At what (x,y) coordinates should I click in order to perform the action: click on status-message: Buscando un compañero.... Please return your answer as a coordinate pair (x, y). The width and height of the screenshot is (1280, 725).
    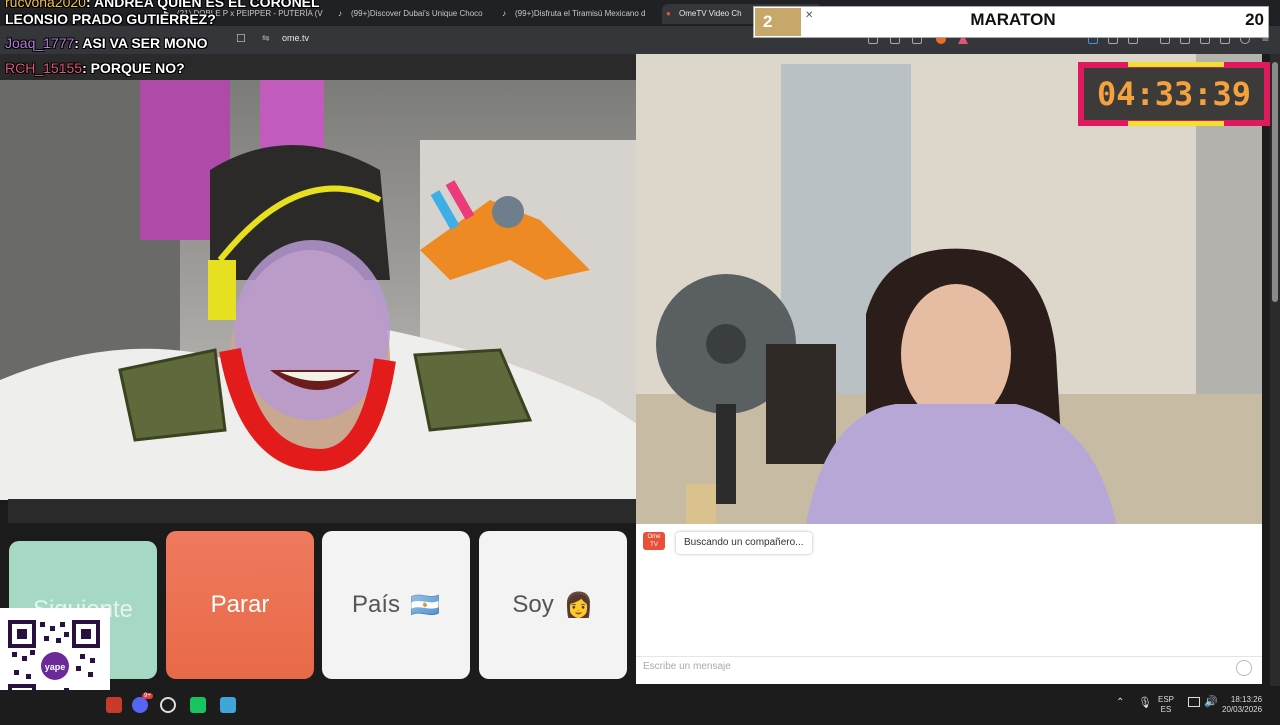
    Looking at the image, I should click on (744, 543).